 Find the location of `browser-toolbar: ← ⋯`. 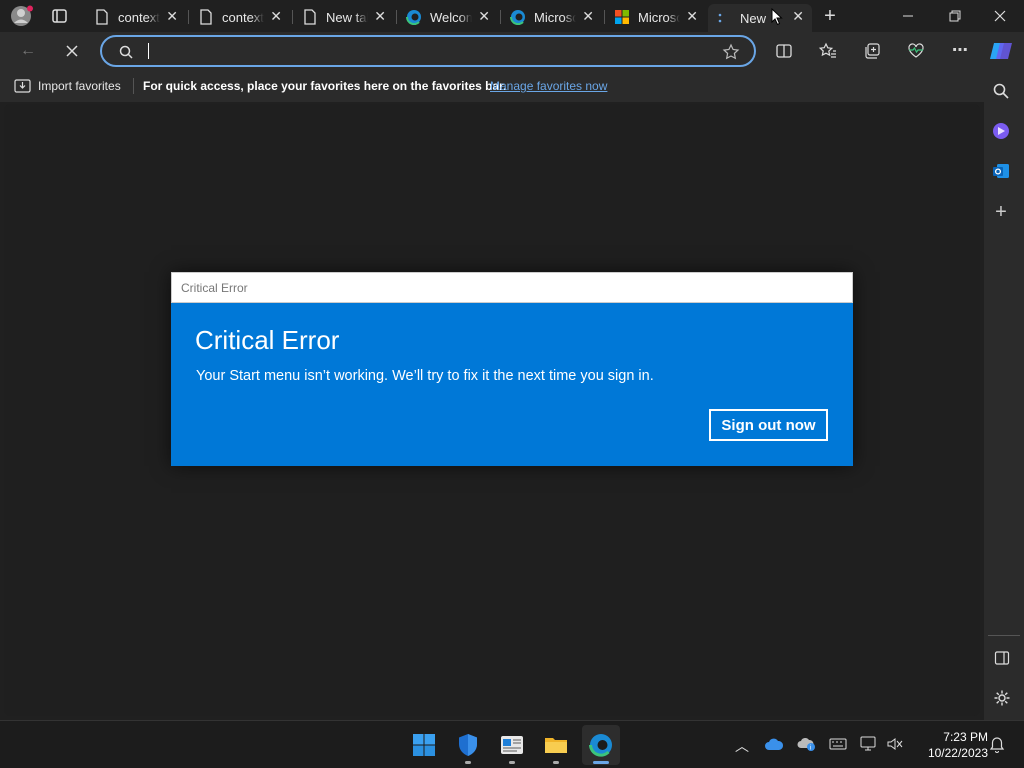

browser-toolbar: ← ⋯ is located at coordinates (512, 51).